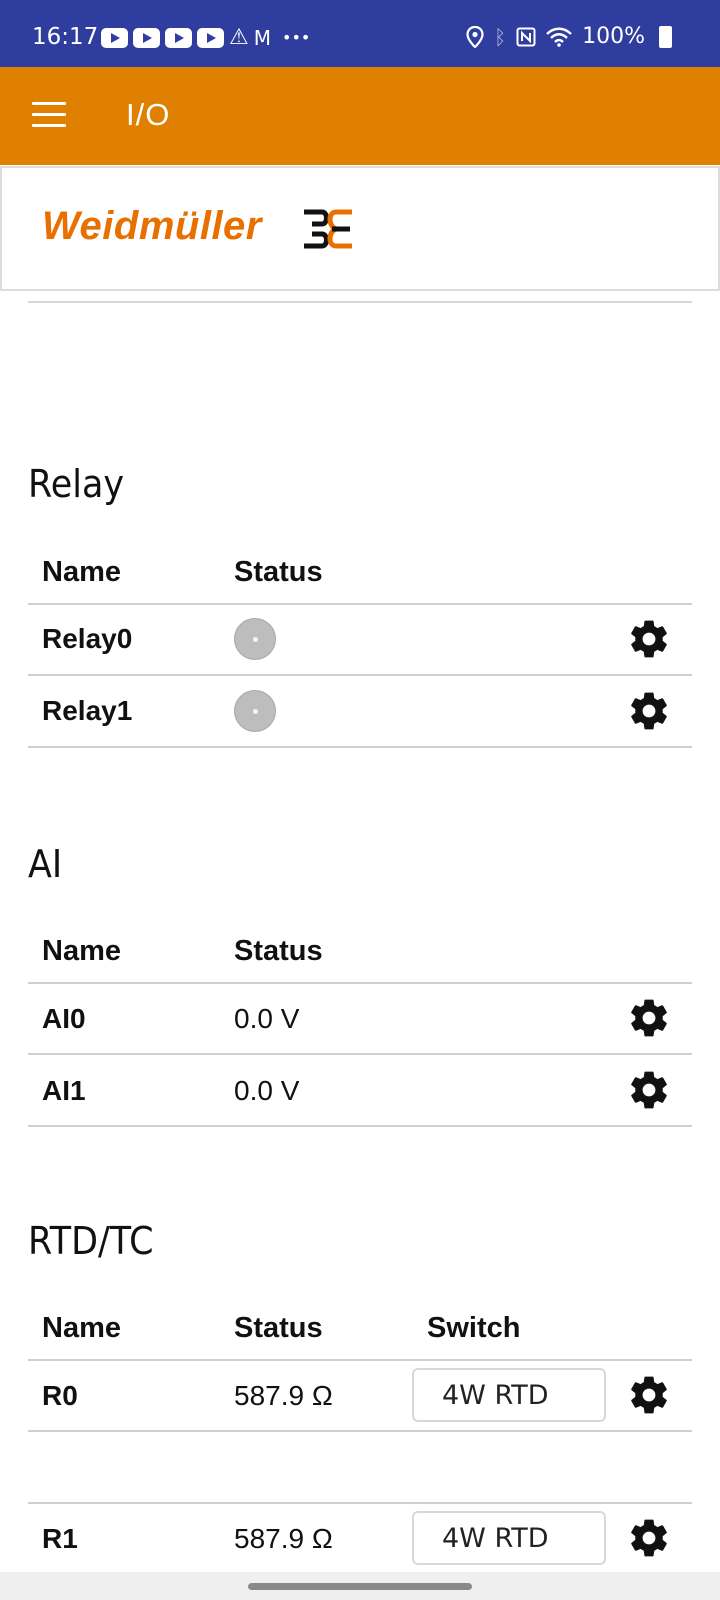 The width and height of the screenshot is (720, 1600). Describe the element at coordinates (148, 114) in the screenshot. I see `page-title: I/O` at that location.